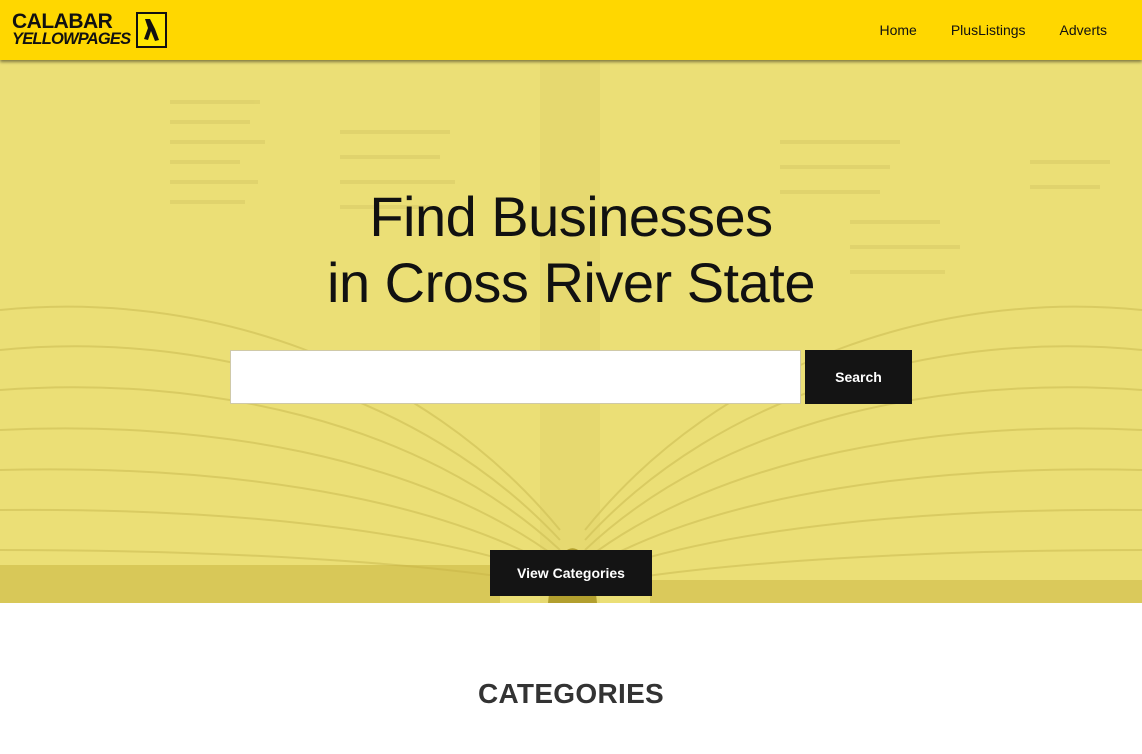  I want to click on site-logo: CALABAR YELLOWPAGES, so click(90, 30).